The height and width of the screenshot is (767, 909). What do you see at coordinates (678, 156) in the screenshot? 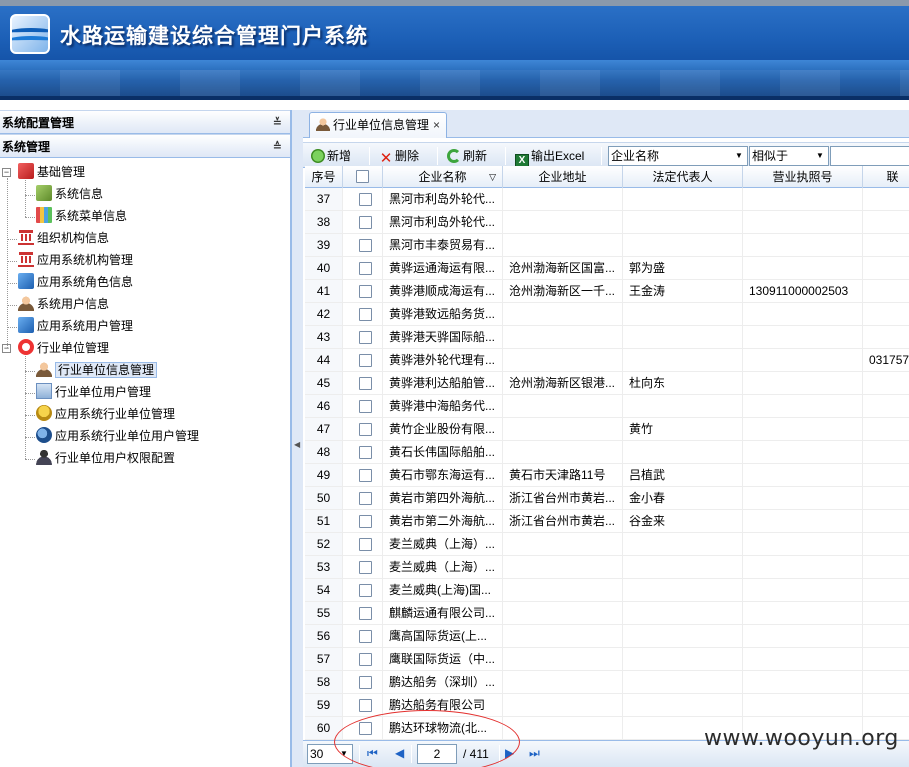
I see `search-field-select: 企业名称 ▼` at bounding box center [678, 156].